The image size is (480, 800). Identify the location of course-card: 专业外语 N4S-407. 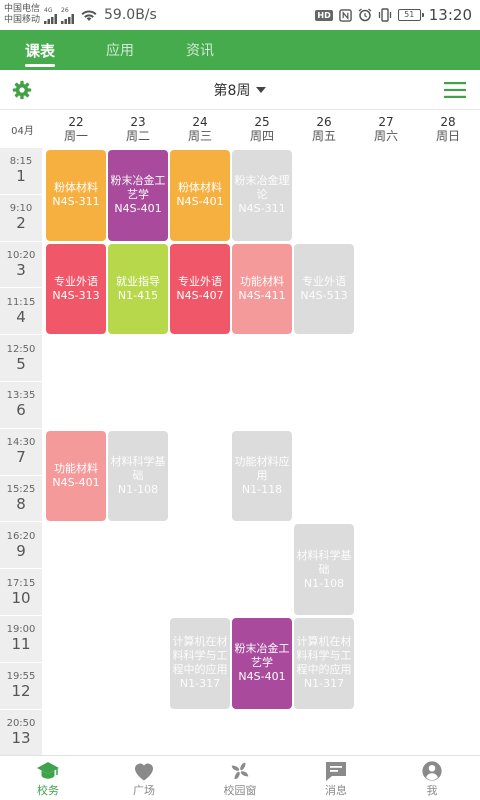
(200, 289).